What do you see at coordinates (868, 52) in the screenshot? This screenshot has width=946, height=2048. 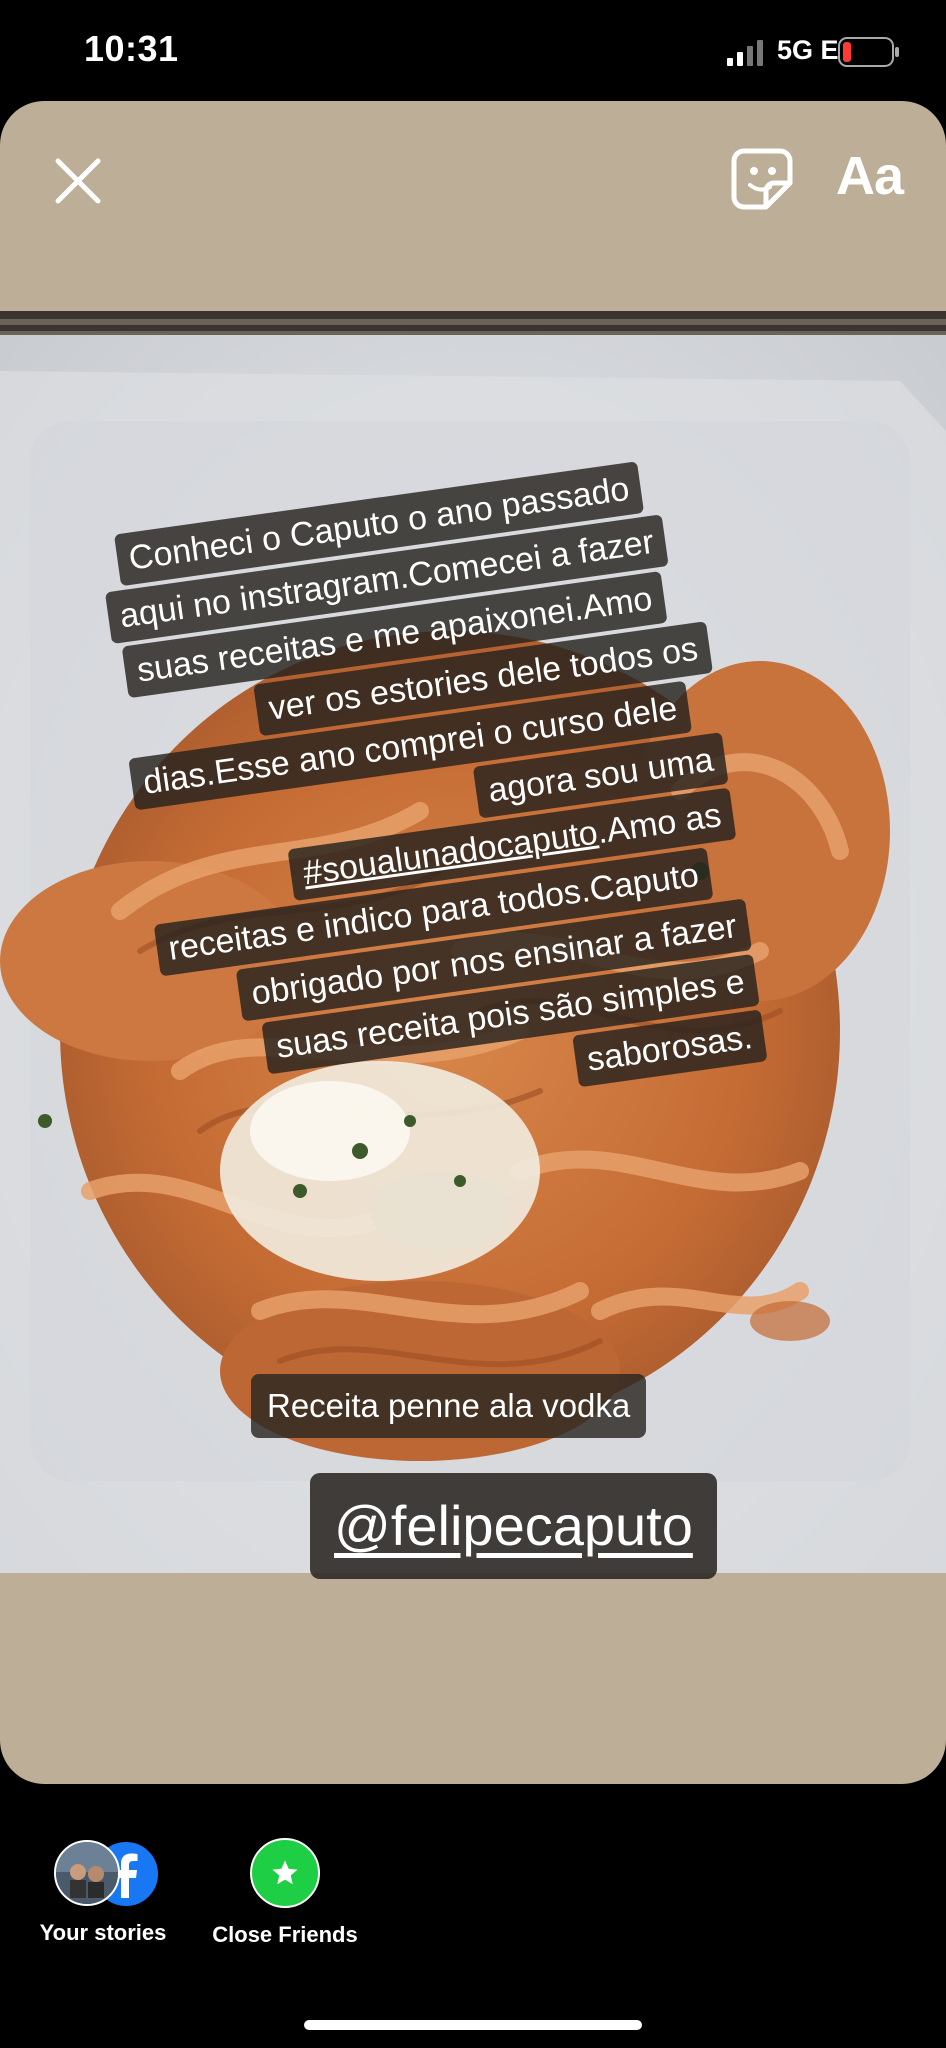 I see `battery-icon` at bounding box center [868, 52].